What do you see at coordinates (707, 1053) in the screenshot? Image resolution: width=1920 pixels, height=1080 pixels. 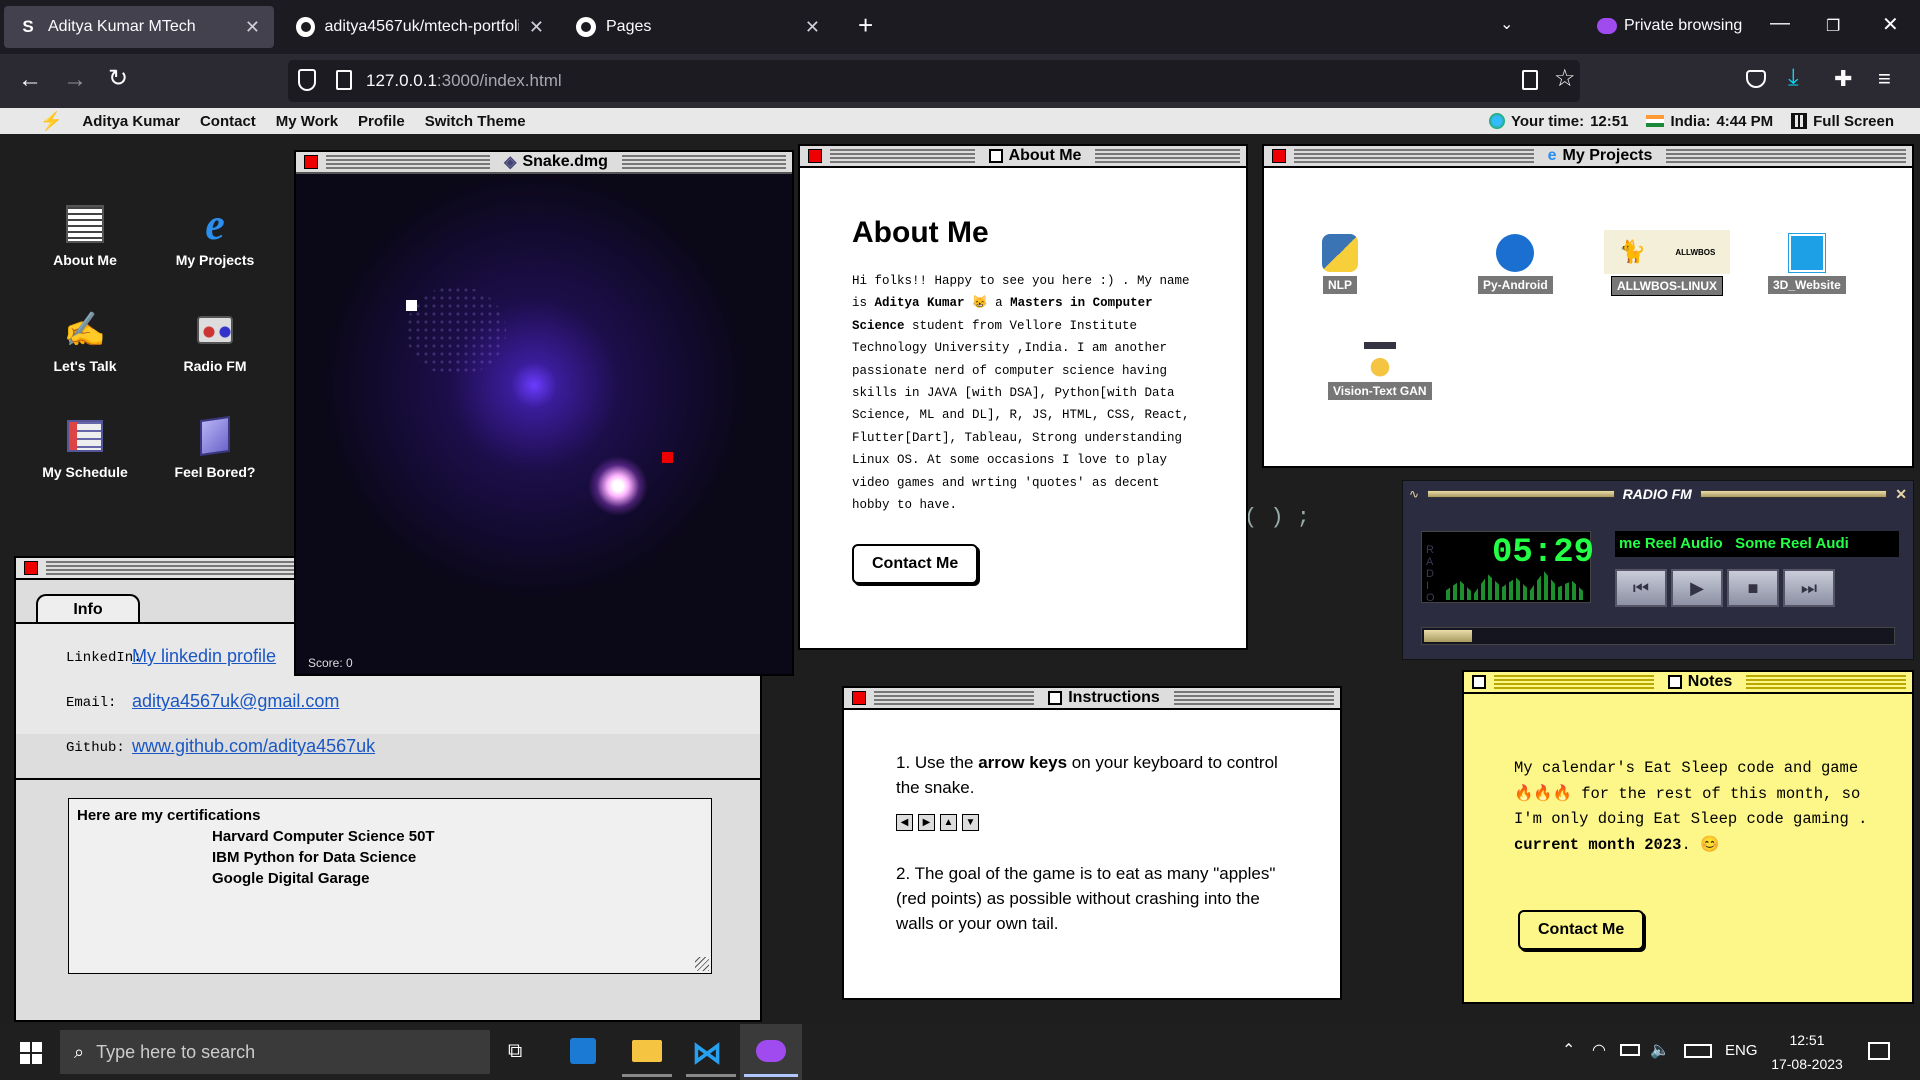 I see `vscode-icon: ⋈` at bounding box center [707, 1053].